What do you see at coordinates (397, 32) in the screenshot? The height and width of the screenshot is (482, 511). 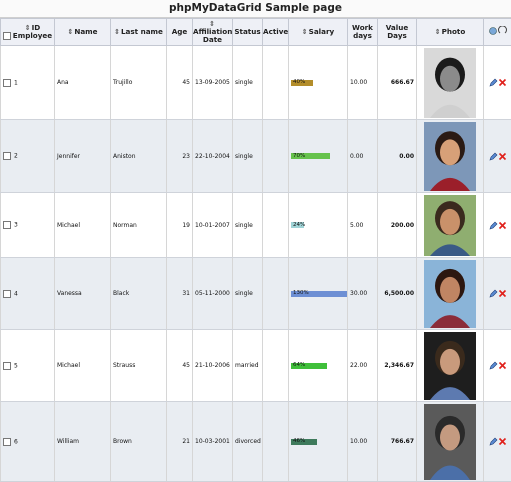 I see `col-header-value: Value Days` at bounding box center [397, 32].